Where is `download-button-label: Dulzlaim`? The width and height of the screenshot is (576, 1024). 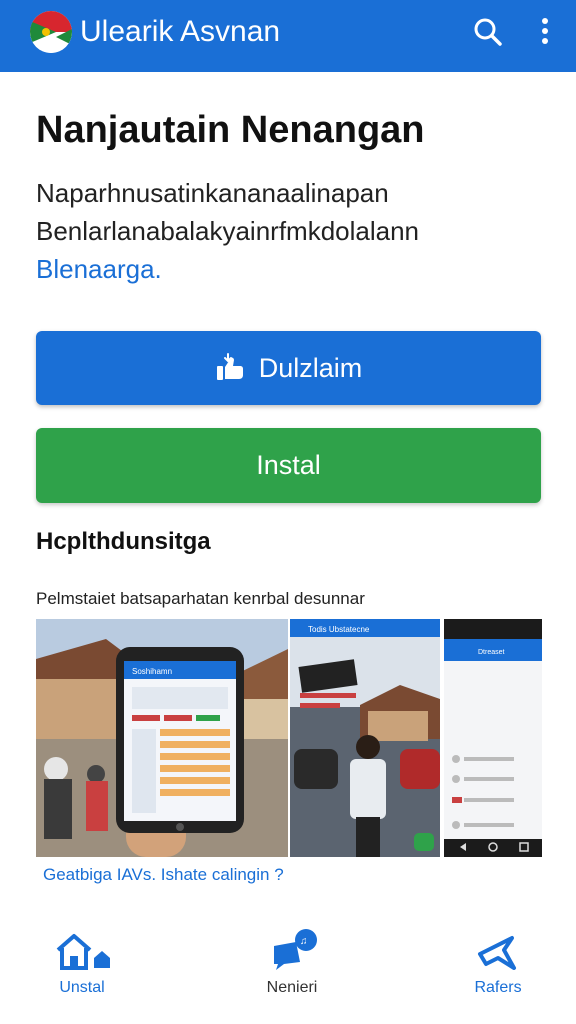 download-button-label: Dulzlaim is located at coordinates (310, 367).